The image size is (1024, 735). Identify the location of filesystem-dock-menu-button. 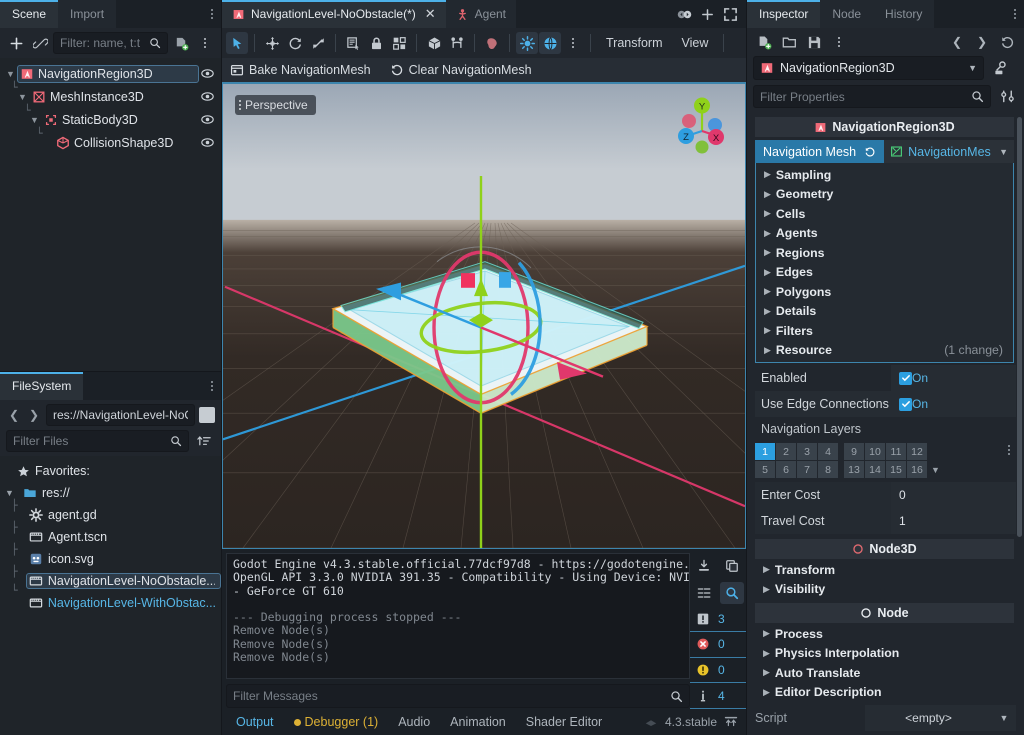
(212, 386).